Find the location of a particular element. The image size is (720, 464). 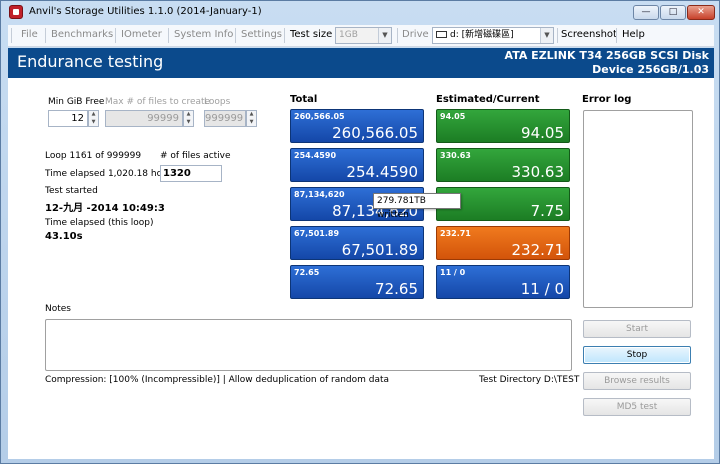

menu-settings: Settings is located at coordinates (261, 34).